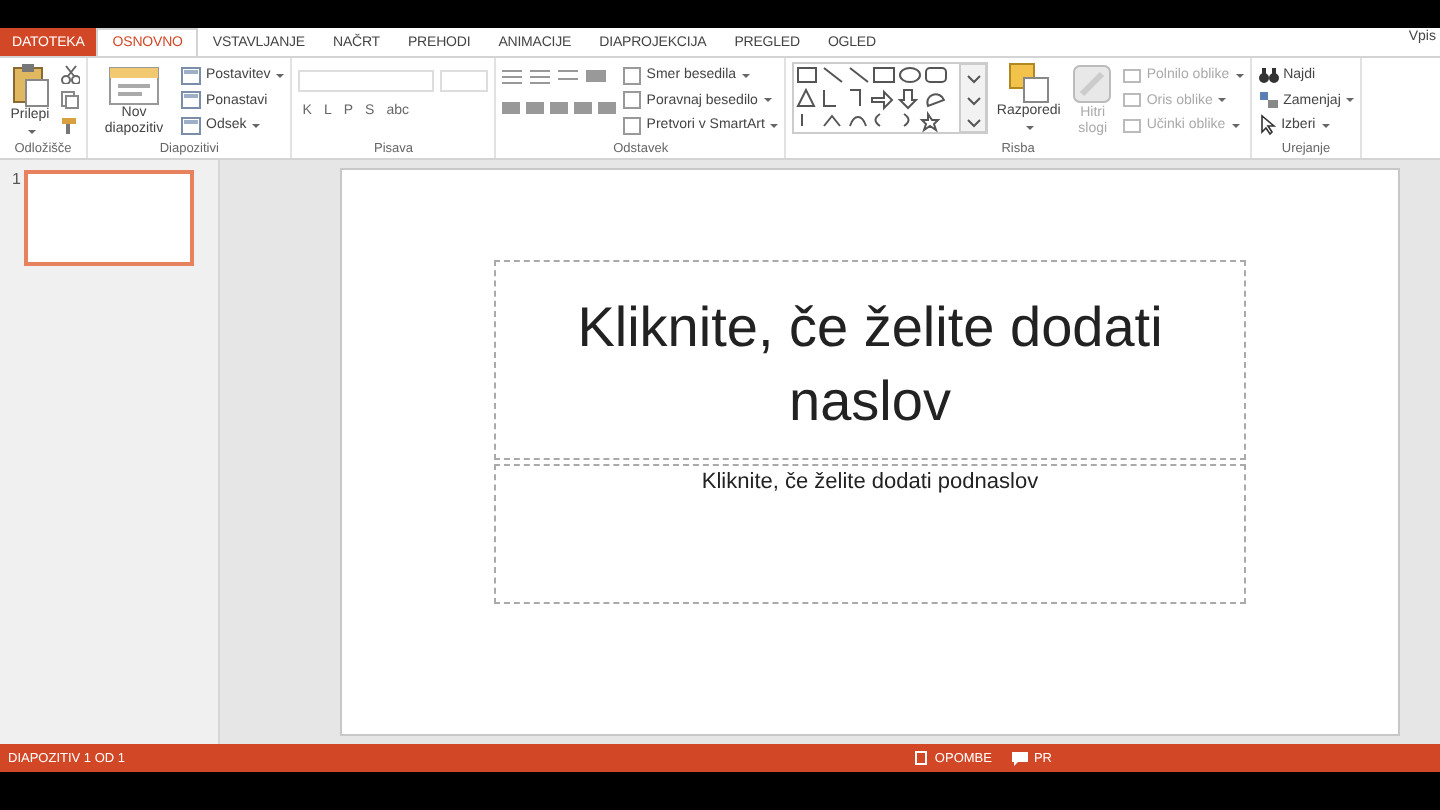 The width and height of the screenshot is (1440, 810). What do you see at coordinates (30, 85) in the screenshot?
I see `clipboard-icon` at bounding box center [30, 85].